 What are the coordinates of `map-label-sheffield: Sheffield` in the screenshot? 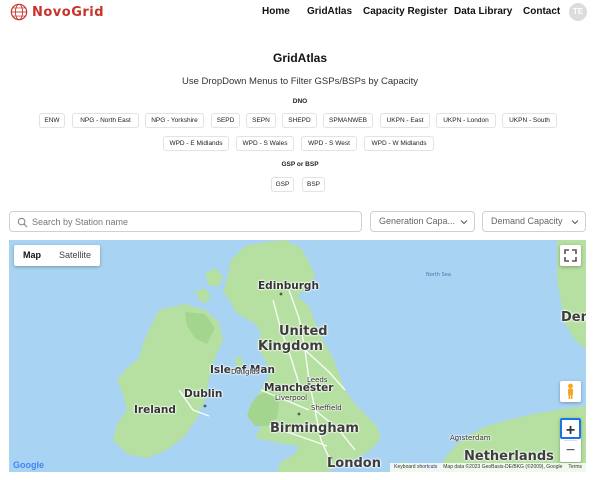 It's located at (326, 408).